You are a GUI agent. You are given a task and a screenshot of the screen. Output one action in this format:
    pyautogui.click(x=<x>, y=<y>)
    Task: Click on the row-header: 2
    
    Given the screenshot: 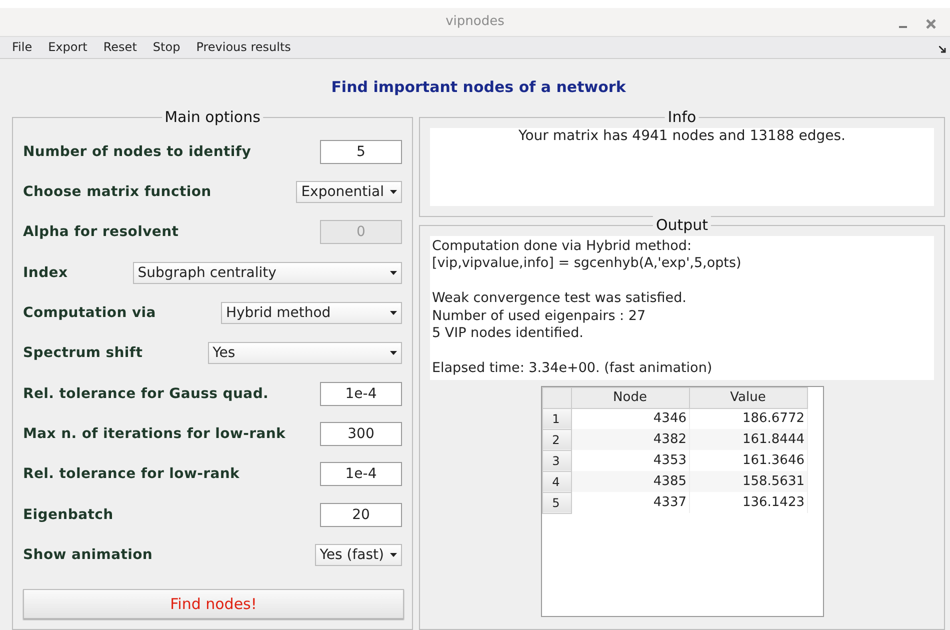 What is the action you would take?
    pyautogui.click(x=556, y=439)
    